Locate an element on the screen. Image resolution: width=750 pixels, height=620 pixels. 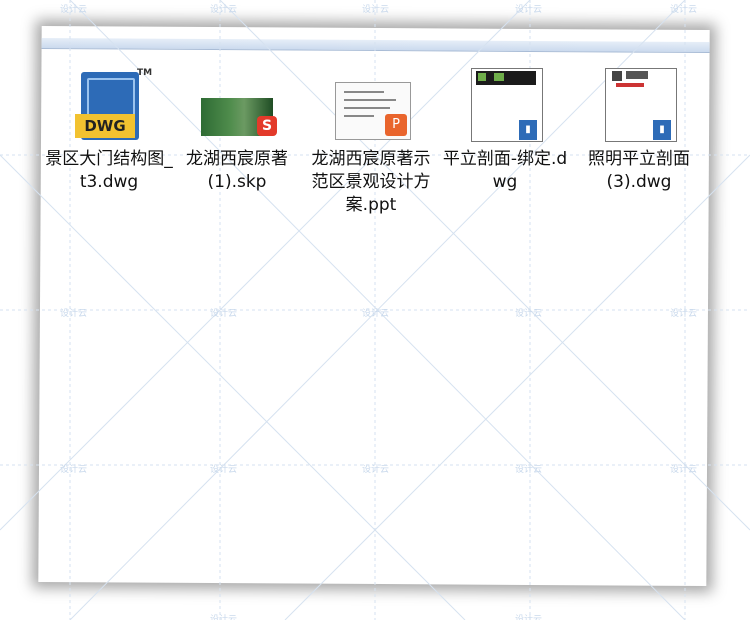
file-item: S 龙湖西宸原著 (1).skp is located at coordinates (237, 131).